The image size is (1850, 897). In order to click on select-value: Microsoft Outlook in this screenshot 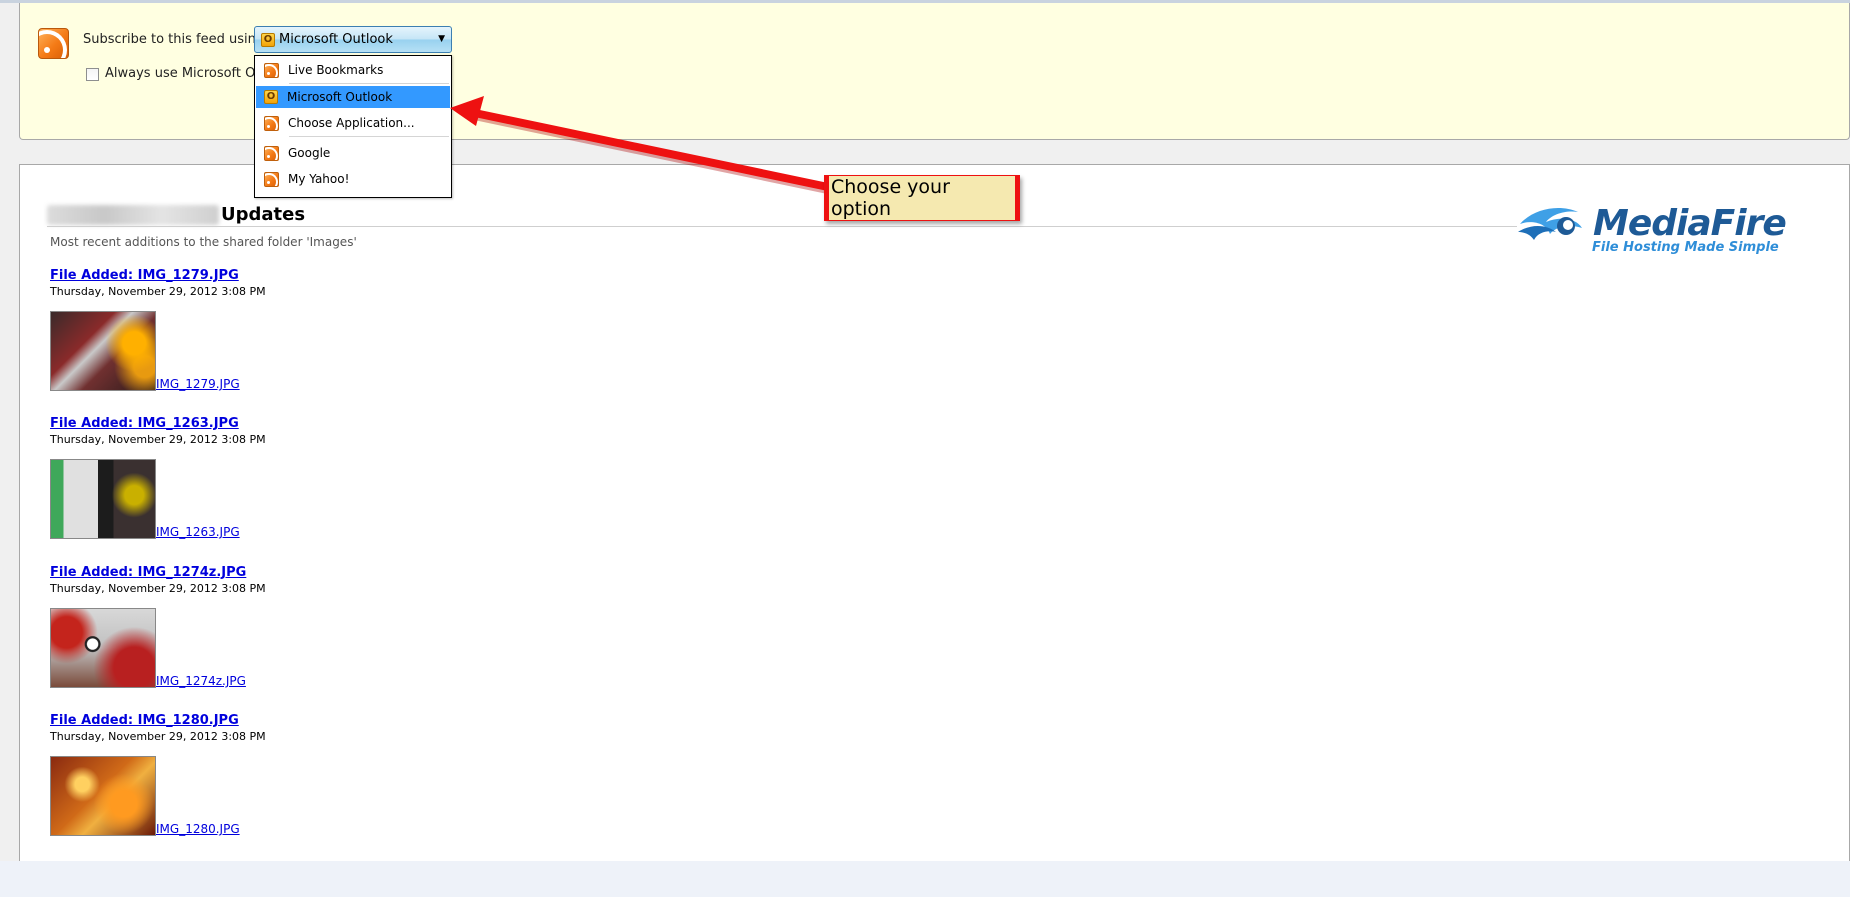, I will do `click(336, 39)`.